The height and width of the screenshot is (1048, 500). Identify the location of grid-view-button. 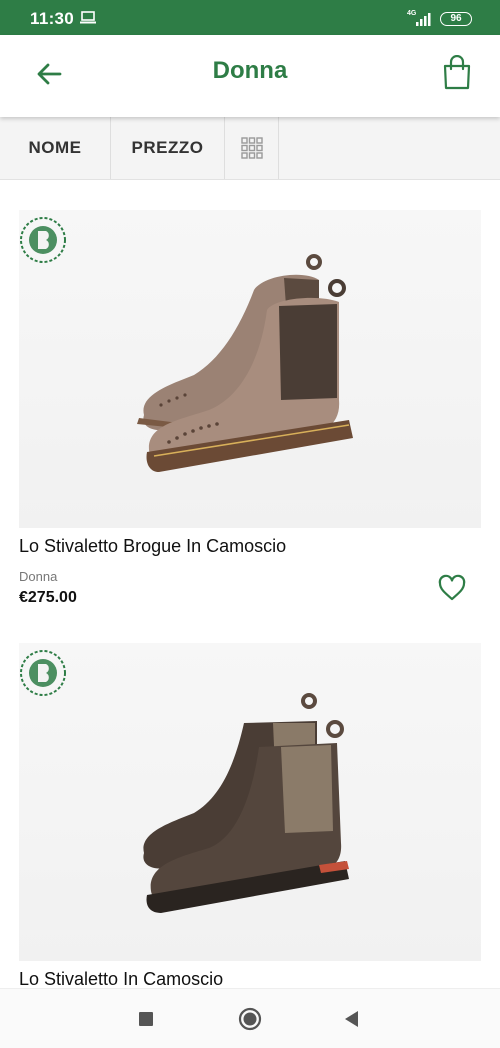
(252, 148).